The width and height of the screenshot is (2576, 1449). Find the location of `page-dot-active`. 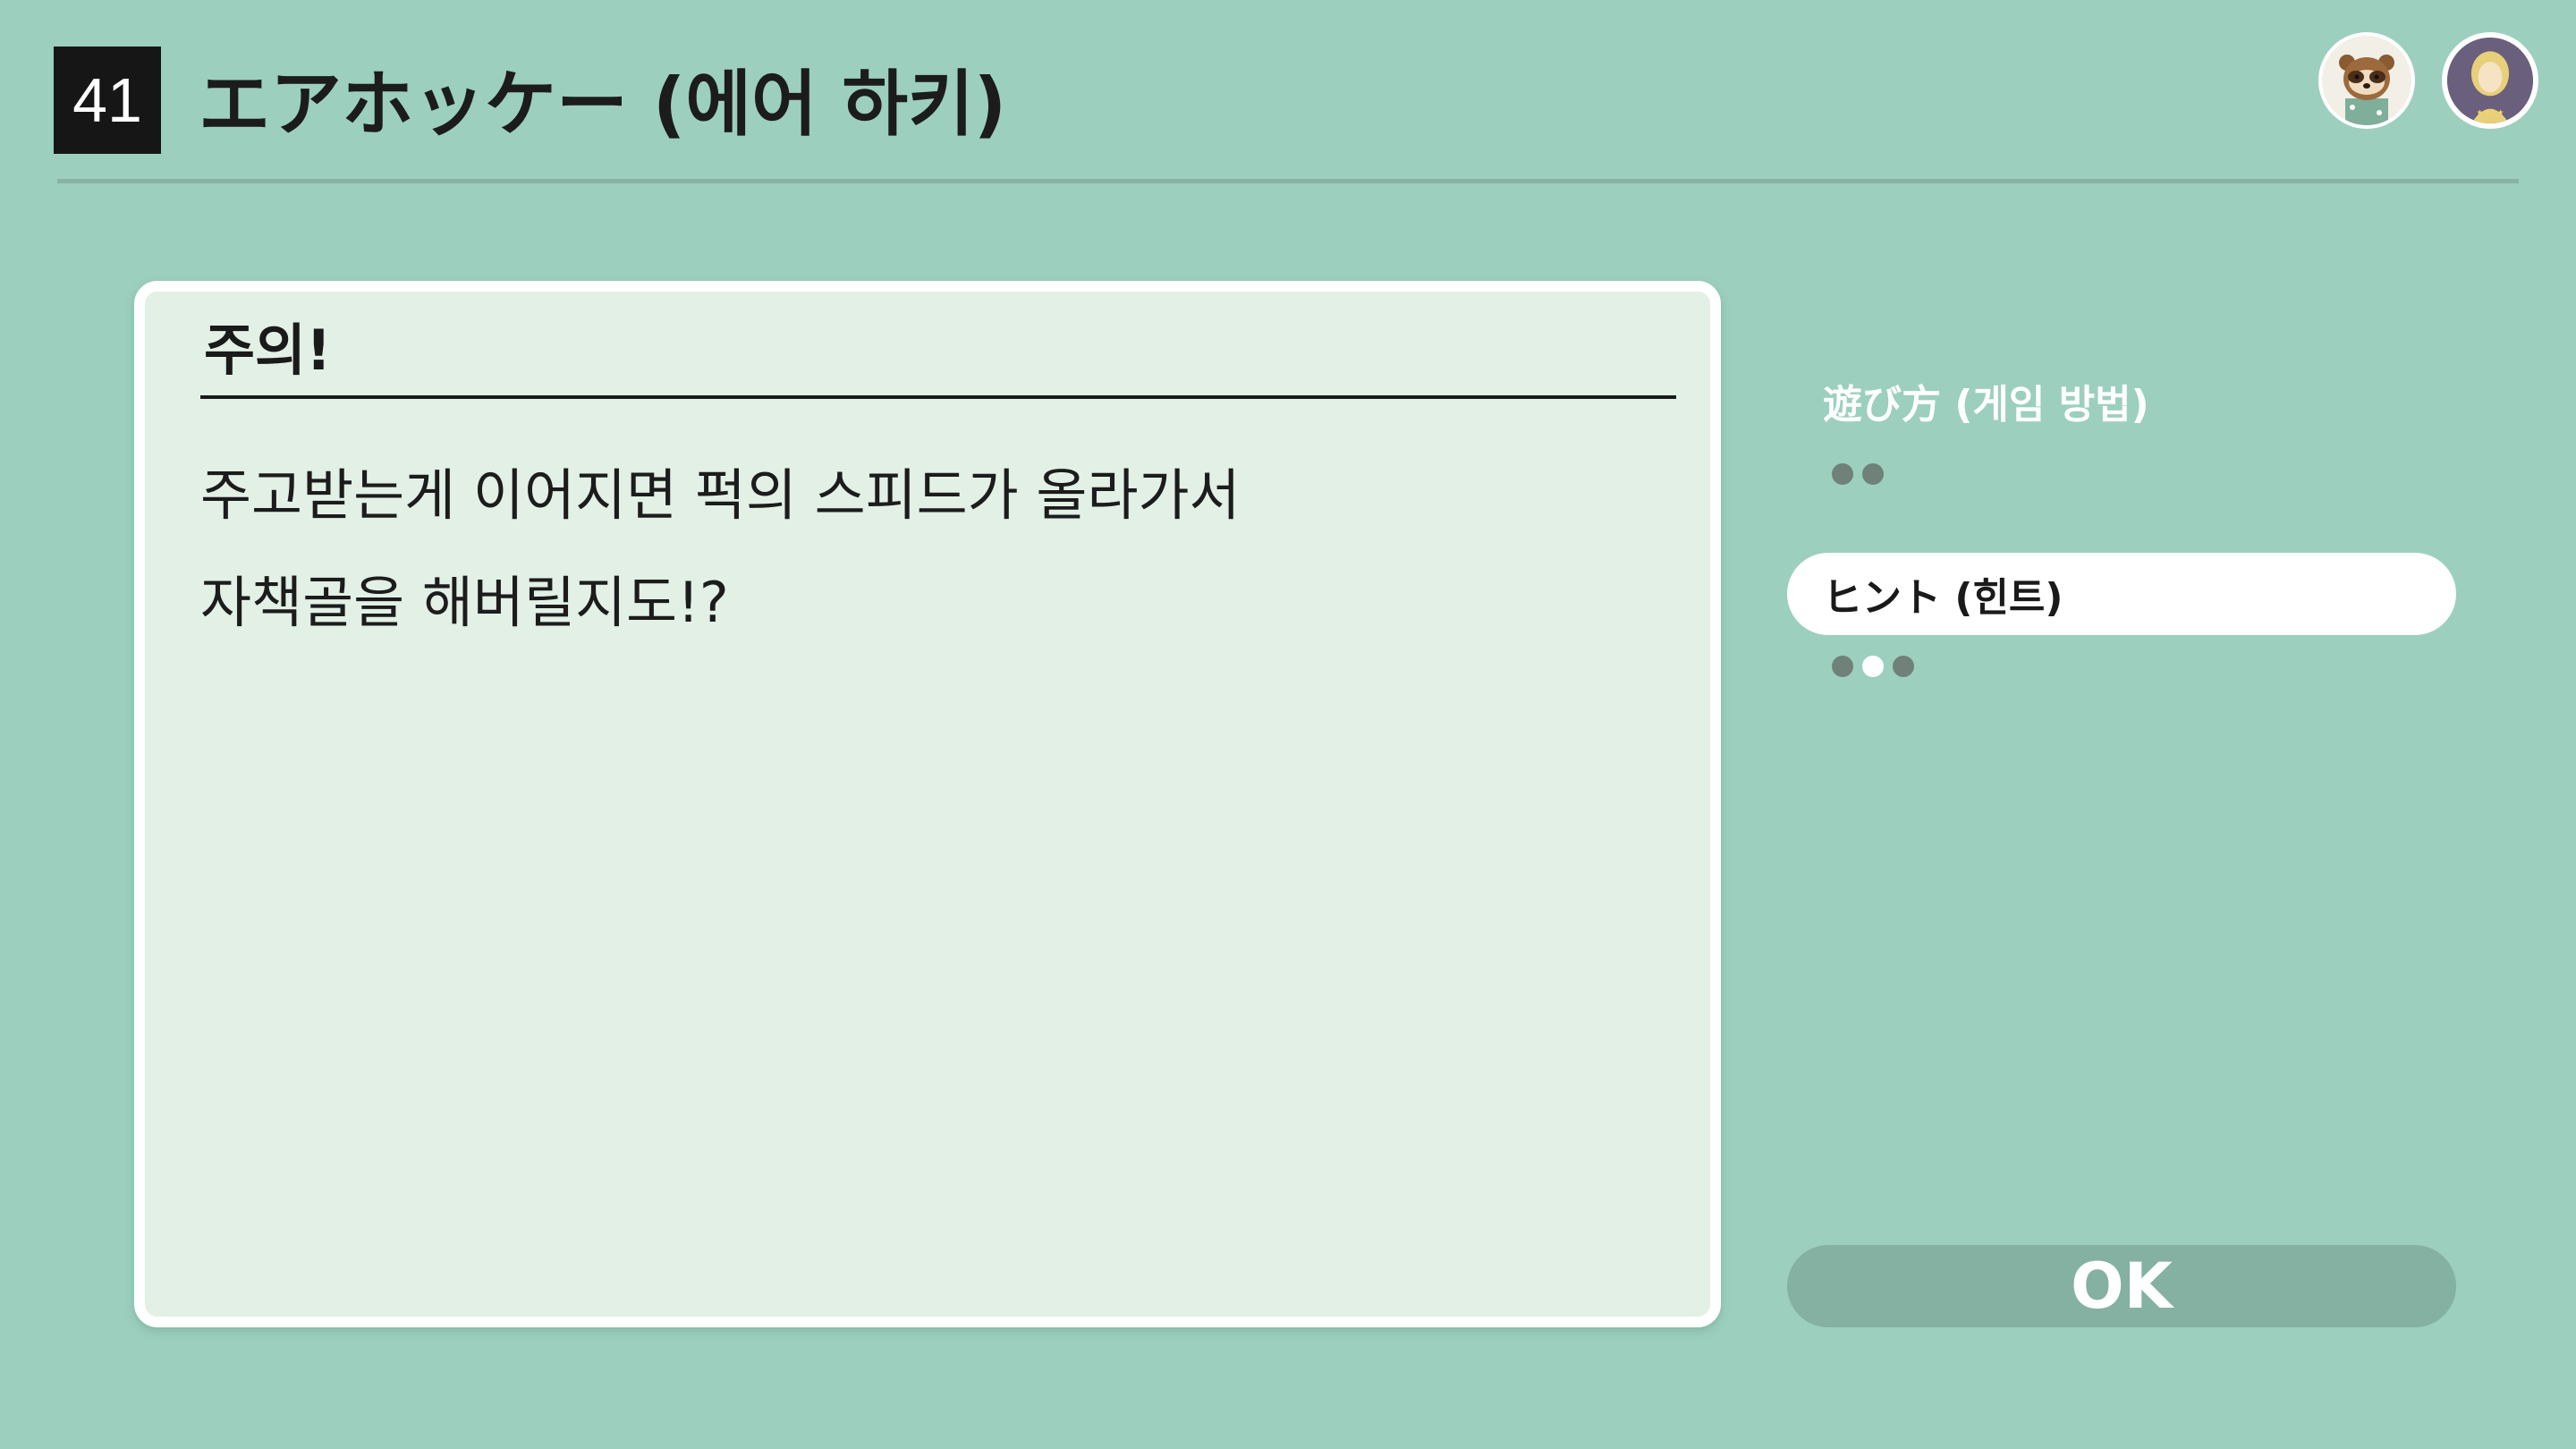

page-dot-active is located at coordinates (1873, 666).